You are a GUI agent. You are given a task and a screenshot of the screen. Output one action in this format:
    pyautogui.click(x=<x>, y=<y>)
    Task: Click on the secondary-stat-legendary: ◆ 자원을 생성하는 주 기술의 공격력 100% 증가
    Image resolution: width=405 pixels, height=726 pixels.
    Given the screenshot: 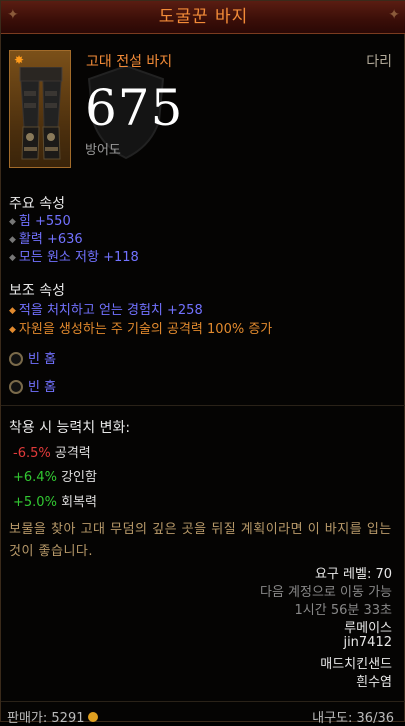 What is the action you would take?
    pyautogui.click(x=141, y=329)
    